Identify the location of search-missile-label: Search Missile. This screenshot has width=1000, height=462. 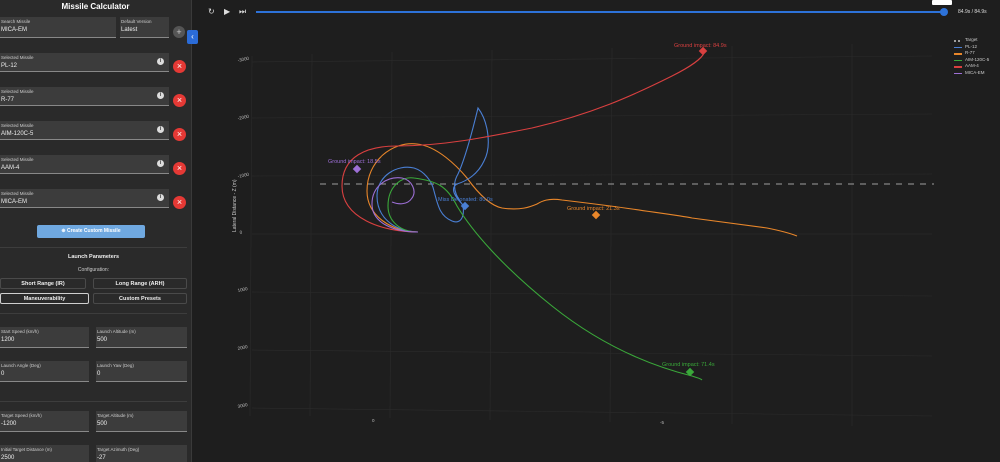
(16, 21).